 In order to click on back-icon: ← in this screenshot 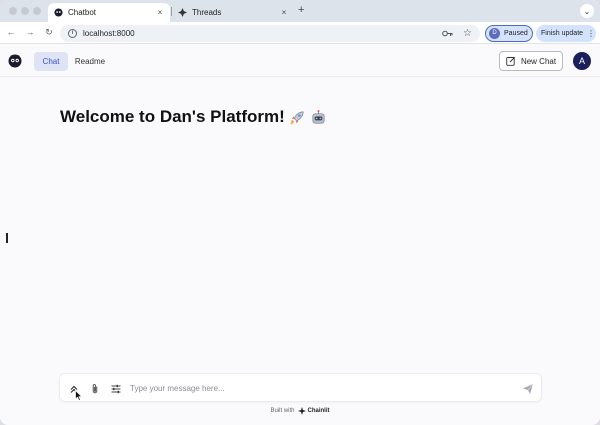, I will do `click(11, 32)`.